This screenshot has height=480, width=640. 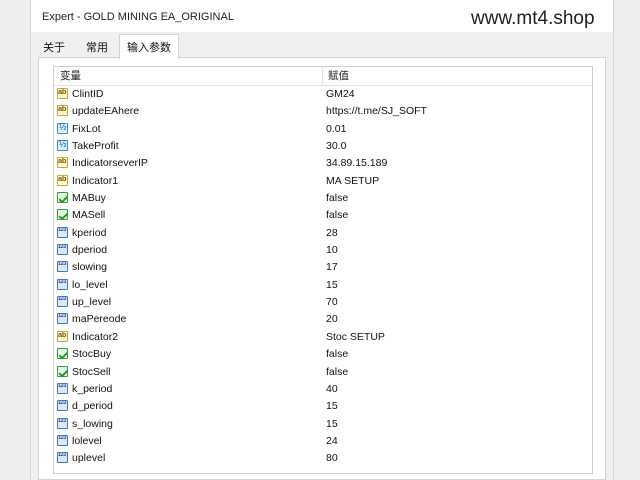 I want to click on table-row: slowing 17, so click(x=323, y=267).